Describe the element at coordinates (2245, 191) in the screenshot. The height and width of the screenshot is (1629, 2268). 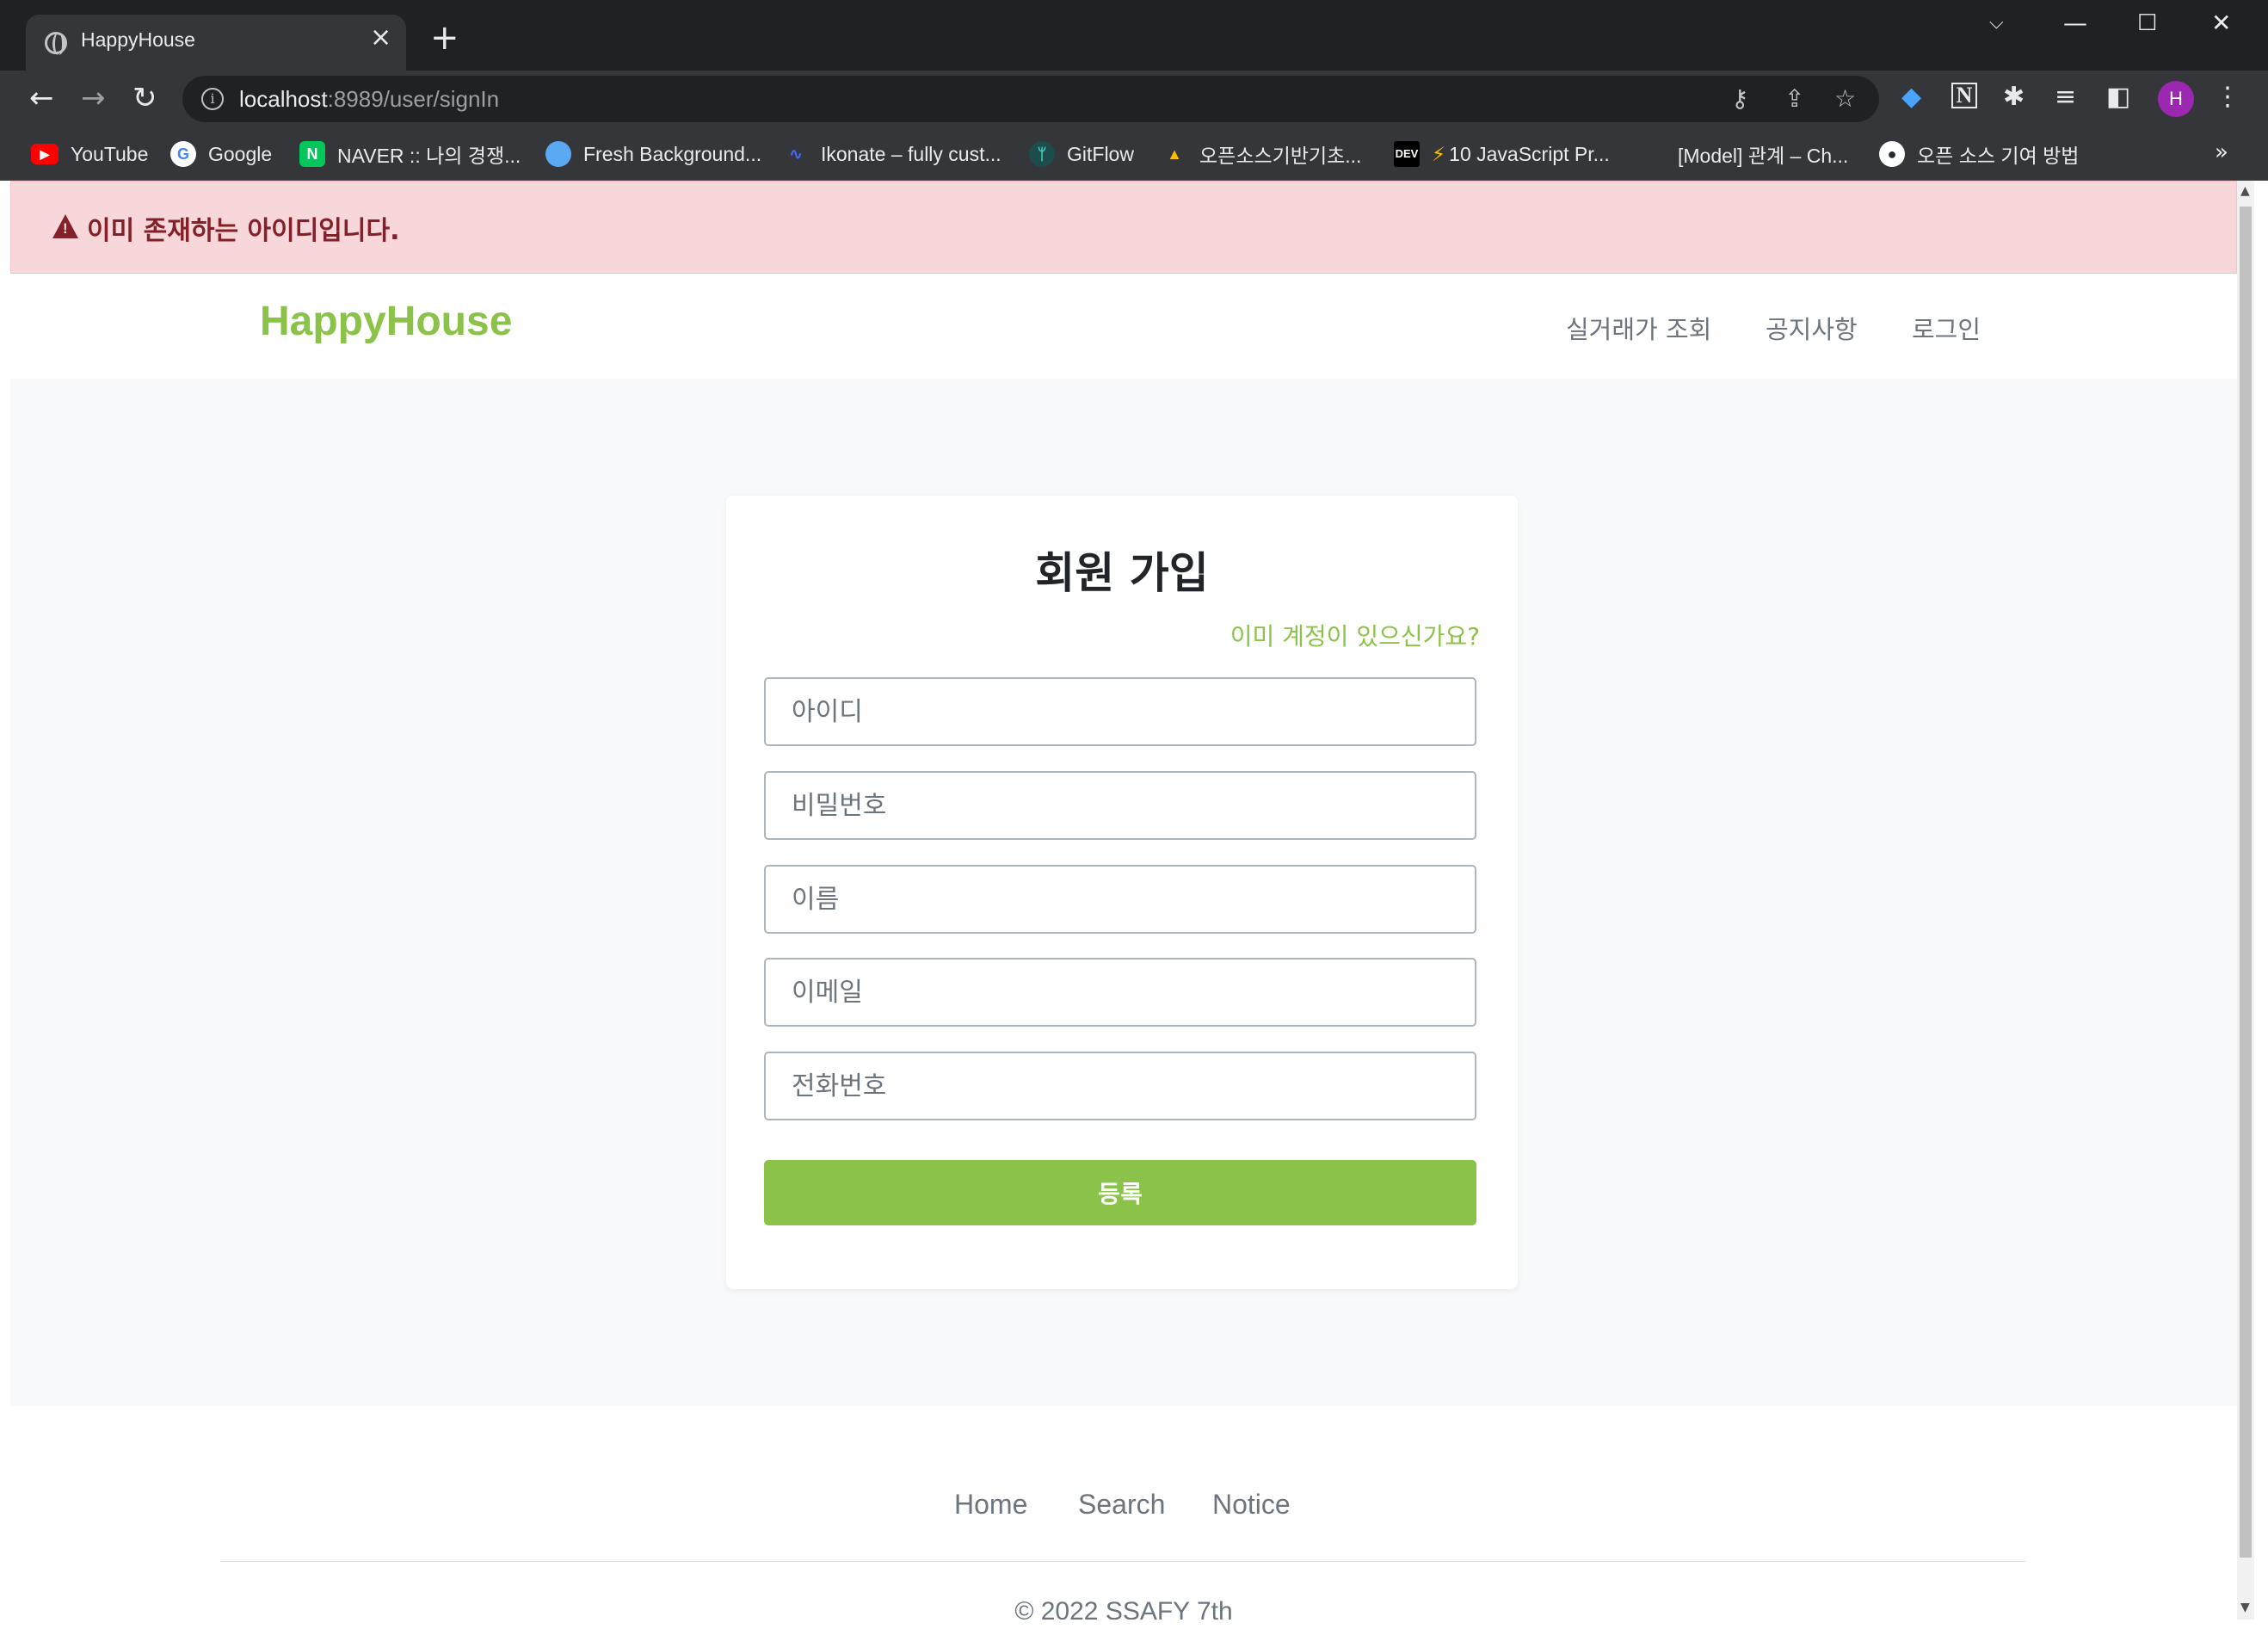
I see `scroll-up-icon: ▲` at that location.